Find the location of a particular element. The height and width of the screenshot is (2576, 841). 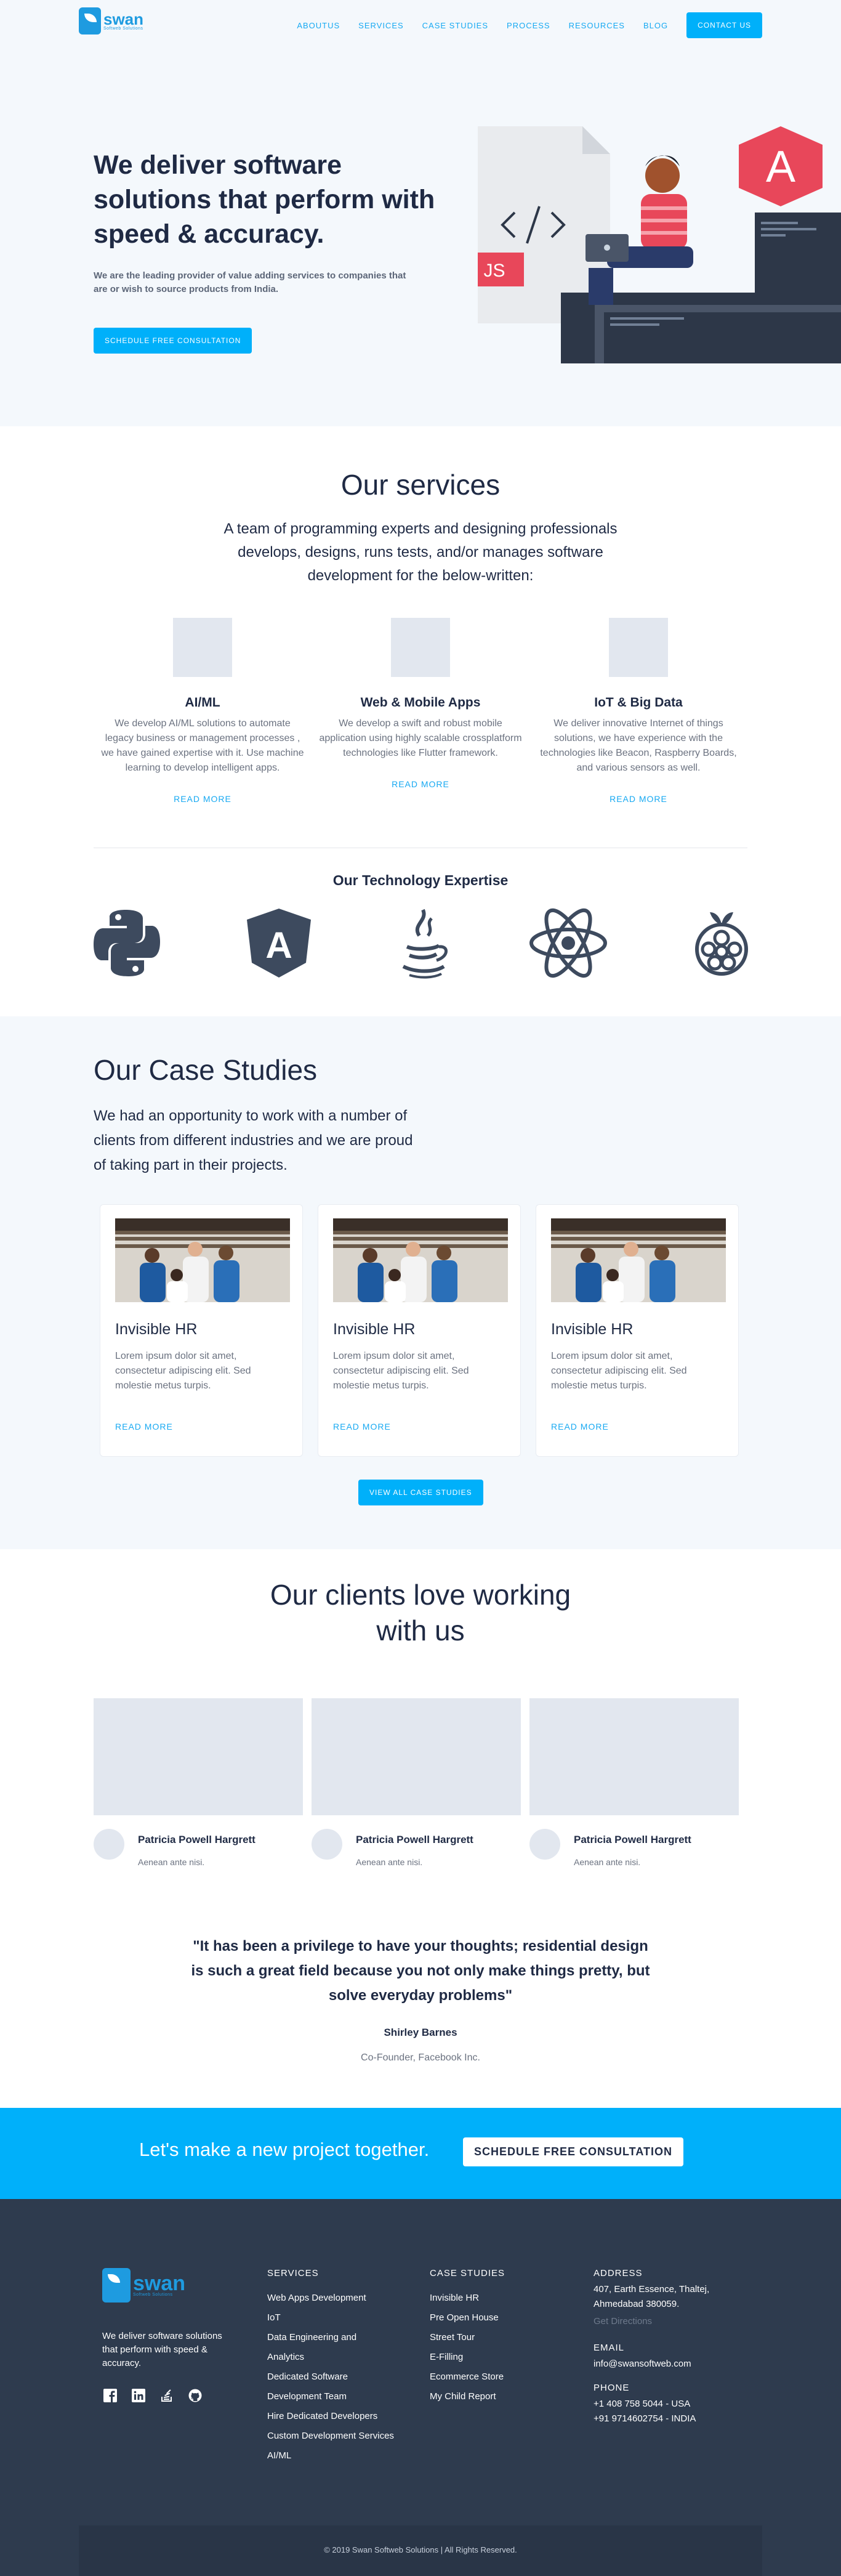

cta-band-text: Let's make a new project together. is located at coordinates (284, 2149).